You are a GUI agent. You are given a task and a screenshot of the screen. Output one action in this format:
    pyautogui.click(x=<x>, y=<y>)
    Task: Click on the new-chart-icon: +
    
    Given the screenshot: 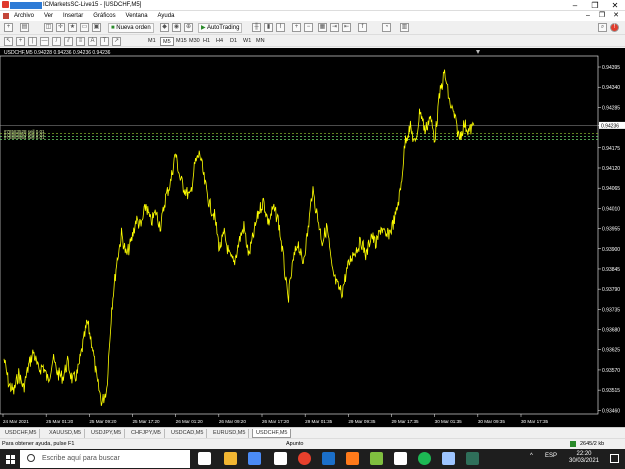 What is the action you would take?
    pyautogui.click(x=8, y=27)
    